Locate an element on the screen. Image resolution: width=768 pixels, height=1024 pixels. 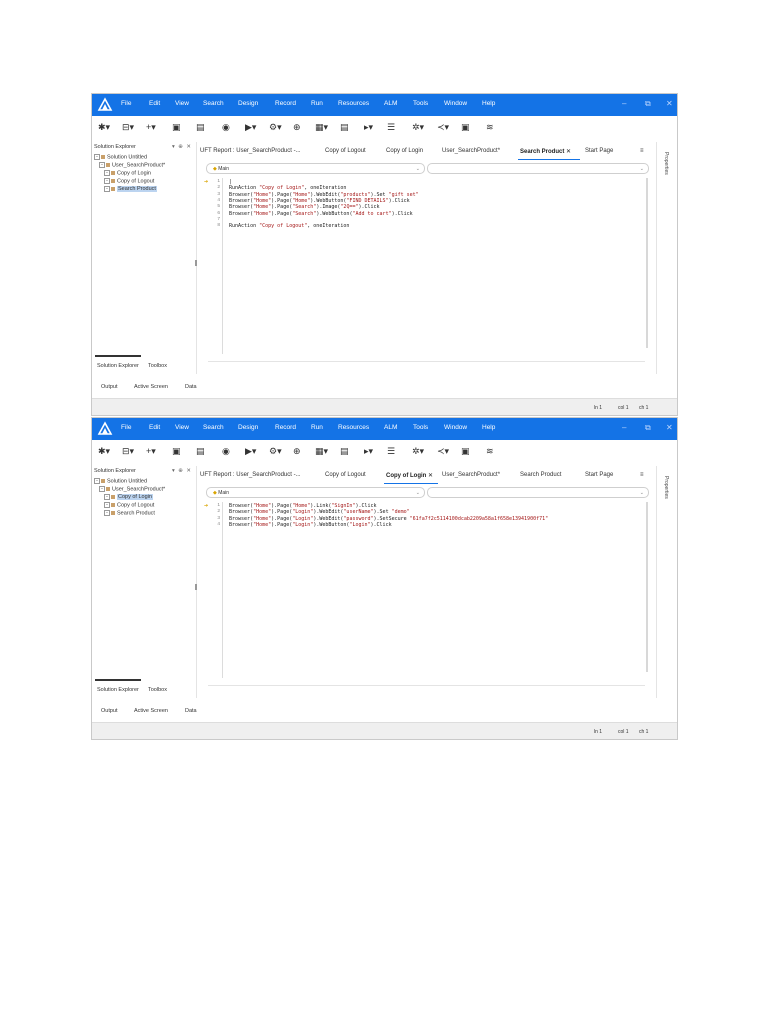
horizontal-scrollbar is located at coordinates (426, 361).